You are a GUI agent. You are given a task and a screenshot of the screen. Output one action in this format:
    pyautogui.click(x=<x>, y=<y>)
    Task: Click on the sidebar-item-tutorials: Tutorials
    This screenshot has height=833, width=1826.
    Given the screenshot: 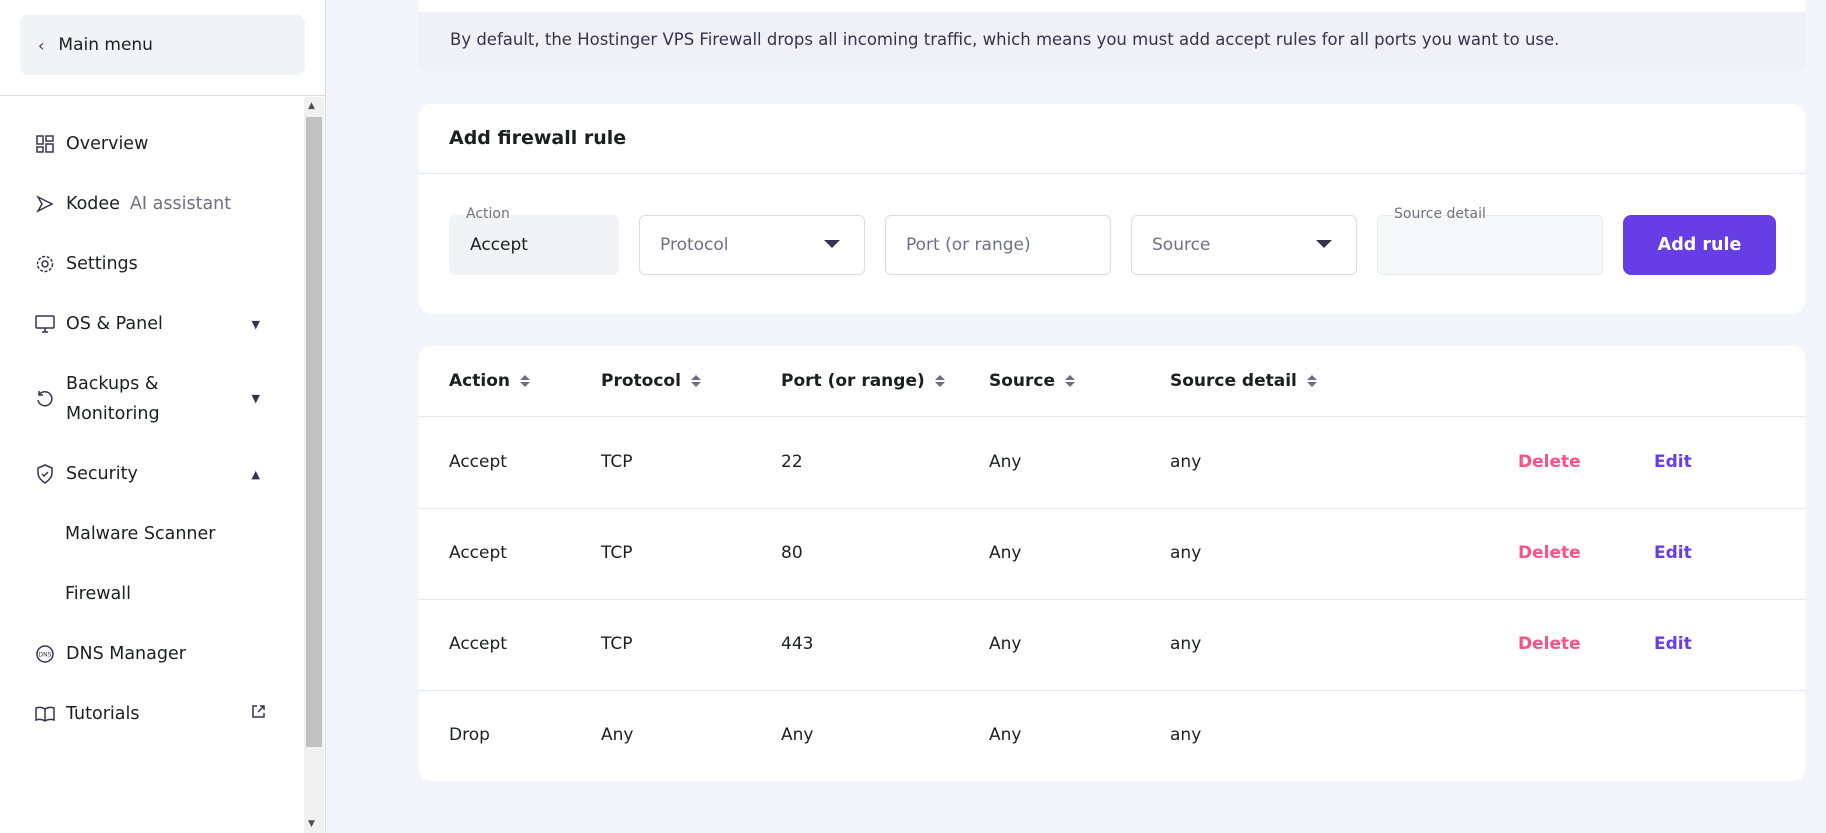 What is the action you would take?
    pyautogui.click(x=152, y=714)
    